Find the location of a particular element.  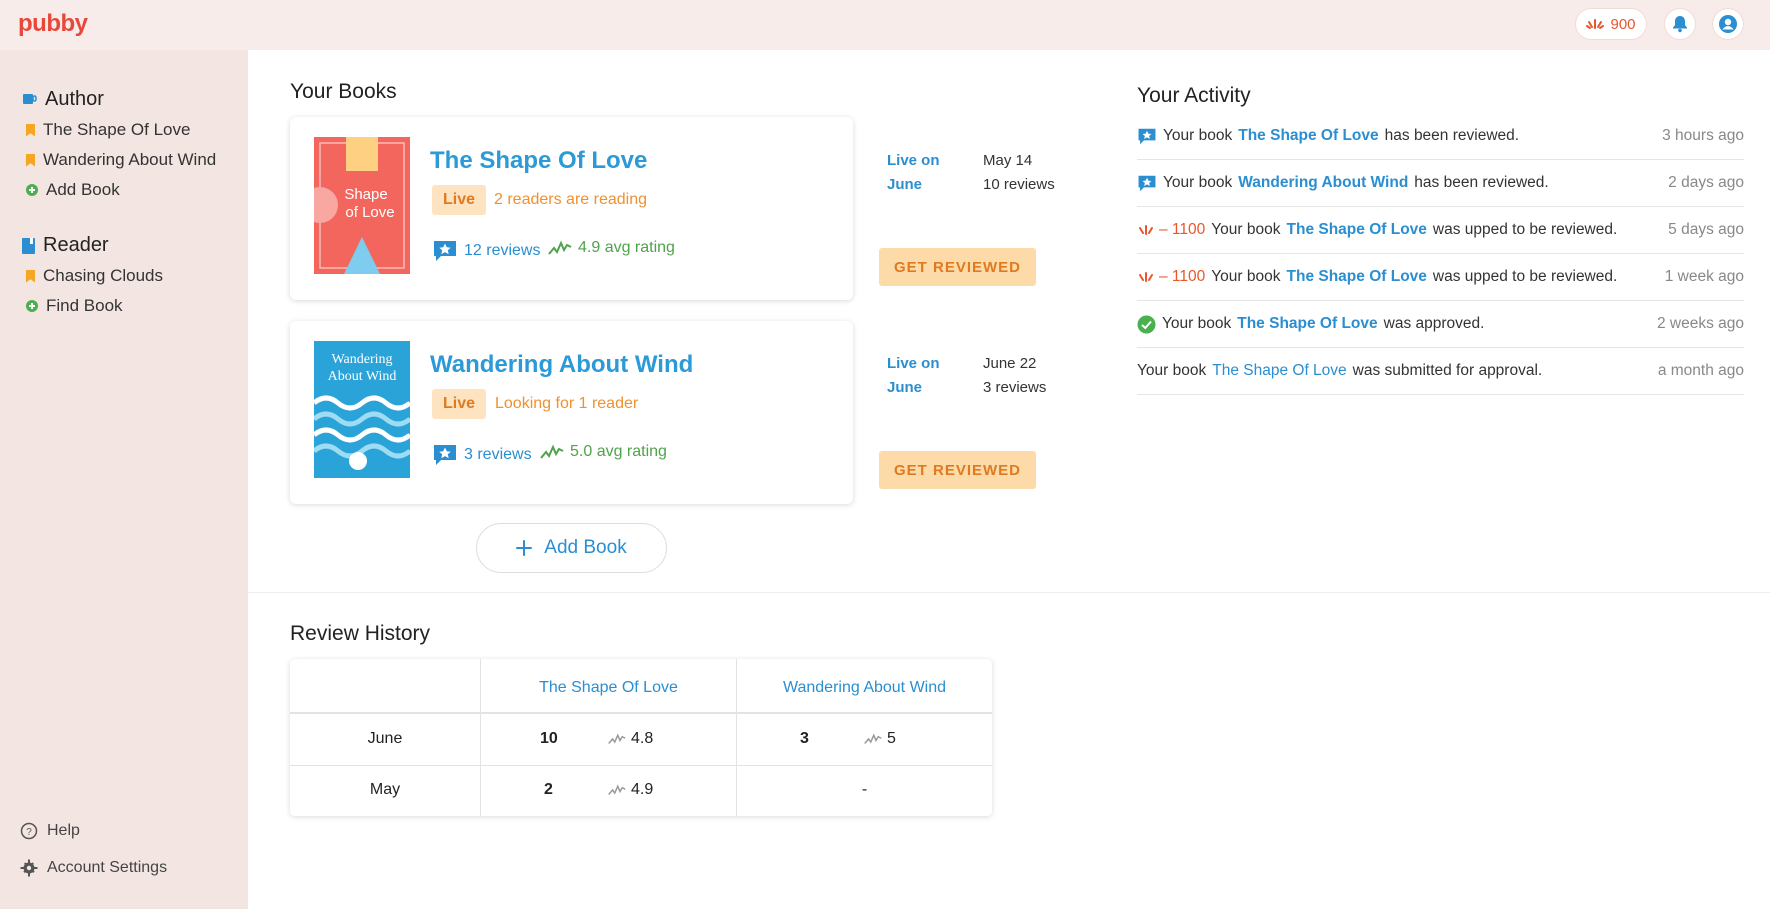

sidebar-section-author: Author is located at coordinates (63, 99).